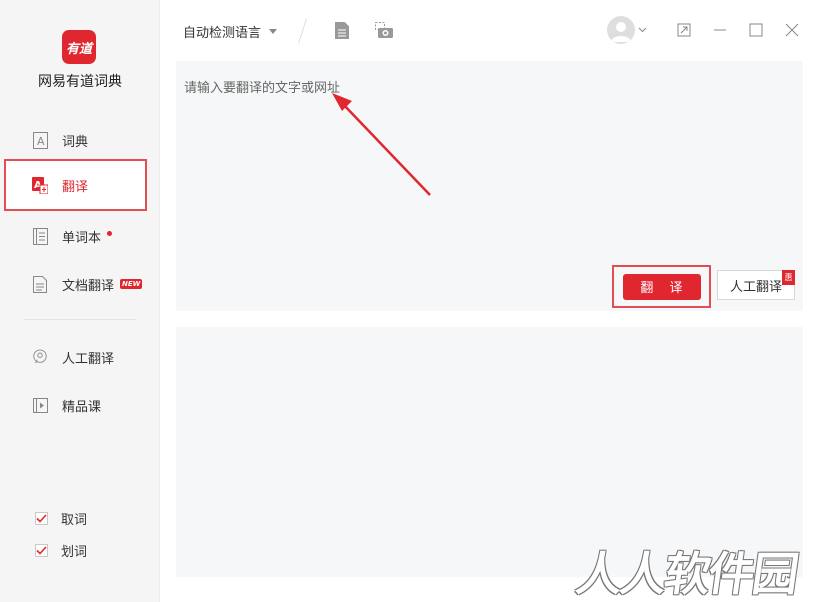  I want to click on sidebar-item-label: 文档翻译, so click(88, 286).